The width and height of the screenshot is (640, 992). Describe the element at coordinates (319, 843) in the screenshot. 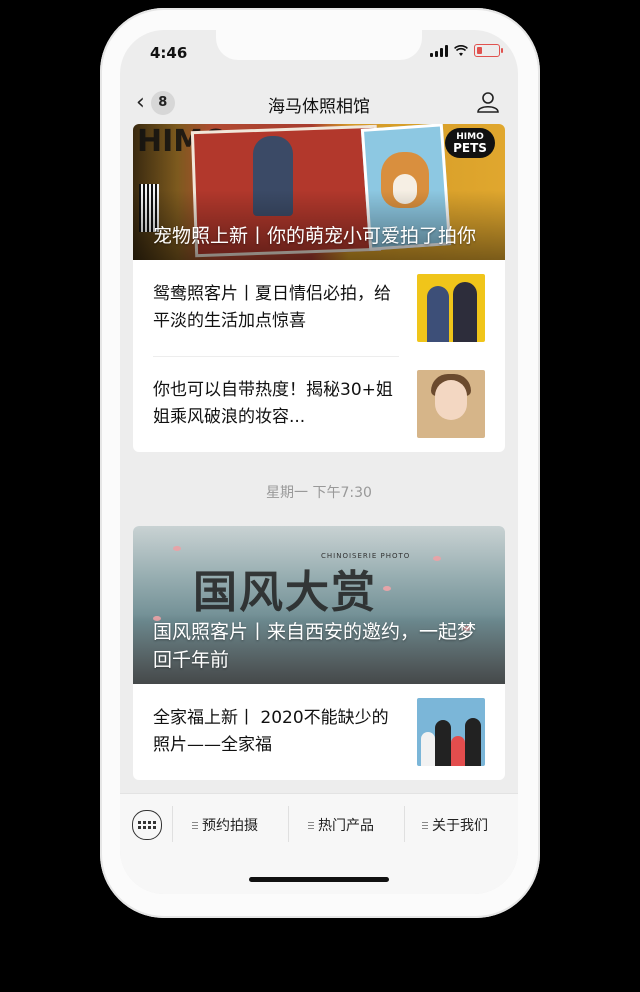

I see `bottom-menu-bar: 预约拍摄 热门产品 关于我们` at that location.